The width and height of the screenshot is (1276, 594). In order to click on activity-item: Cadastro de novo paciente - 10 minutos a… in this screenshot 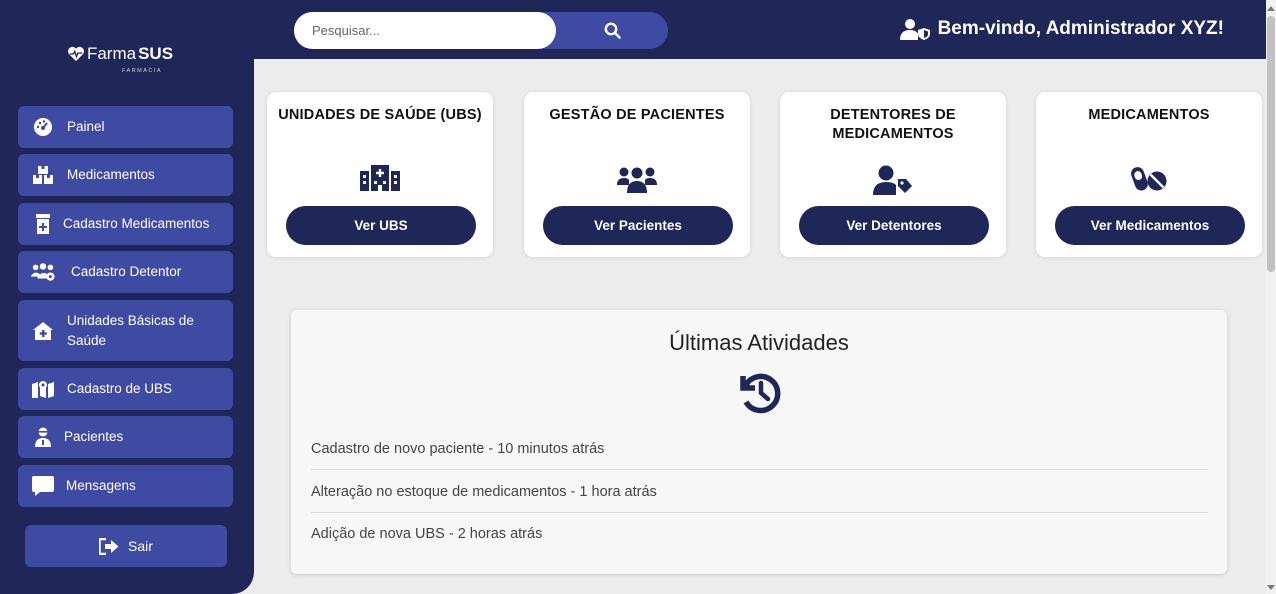, I will do `click(759, 449)`.